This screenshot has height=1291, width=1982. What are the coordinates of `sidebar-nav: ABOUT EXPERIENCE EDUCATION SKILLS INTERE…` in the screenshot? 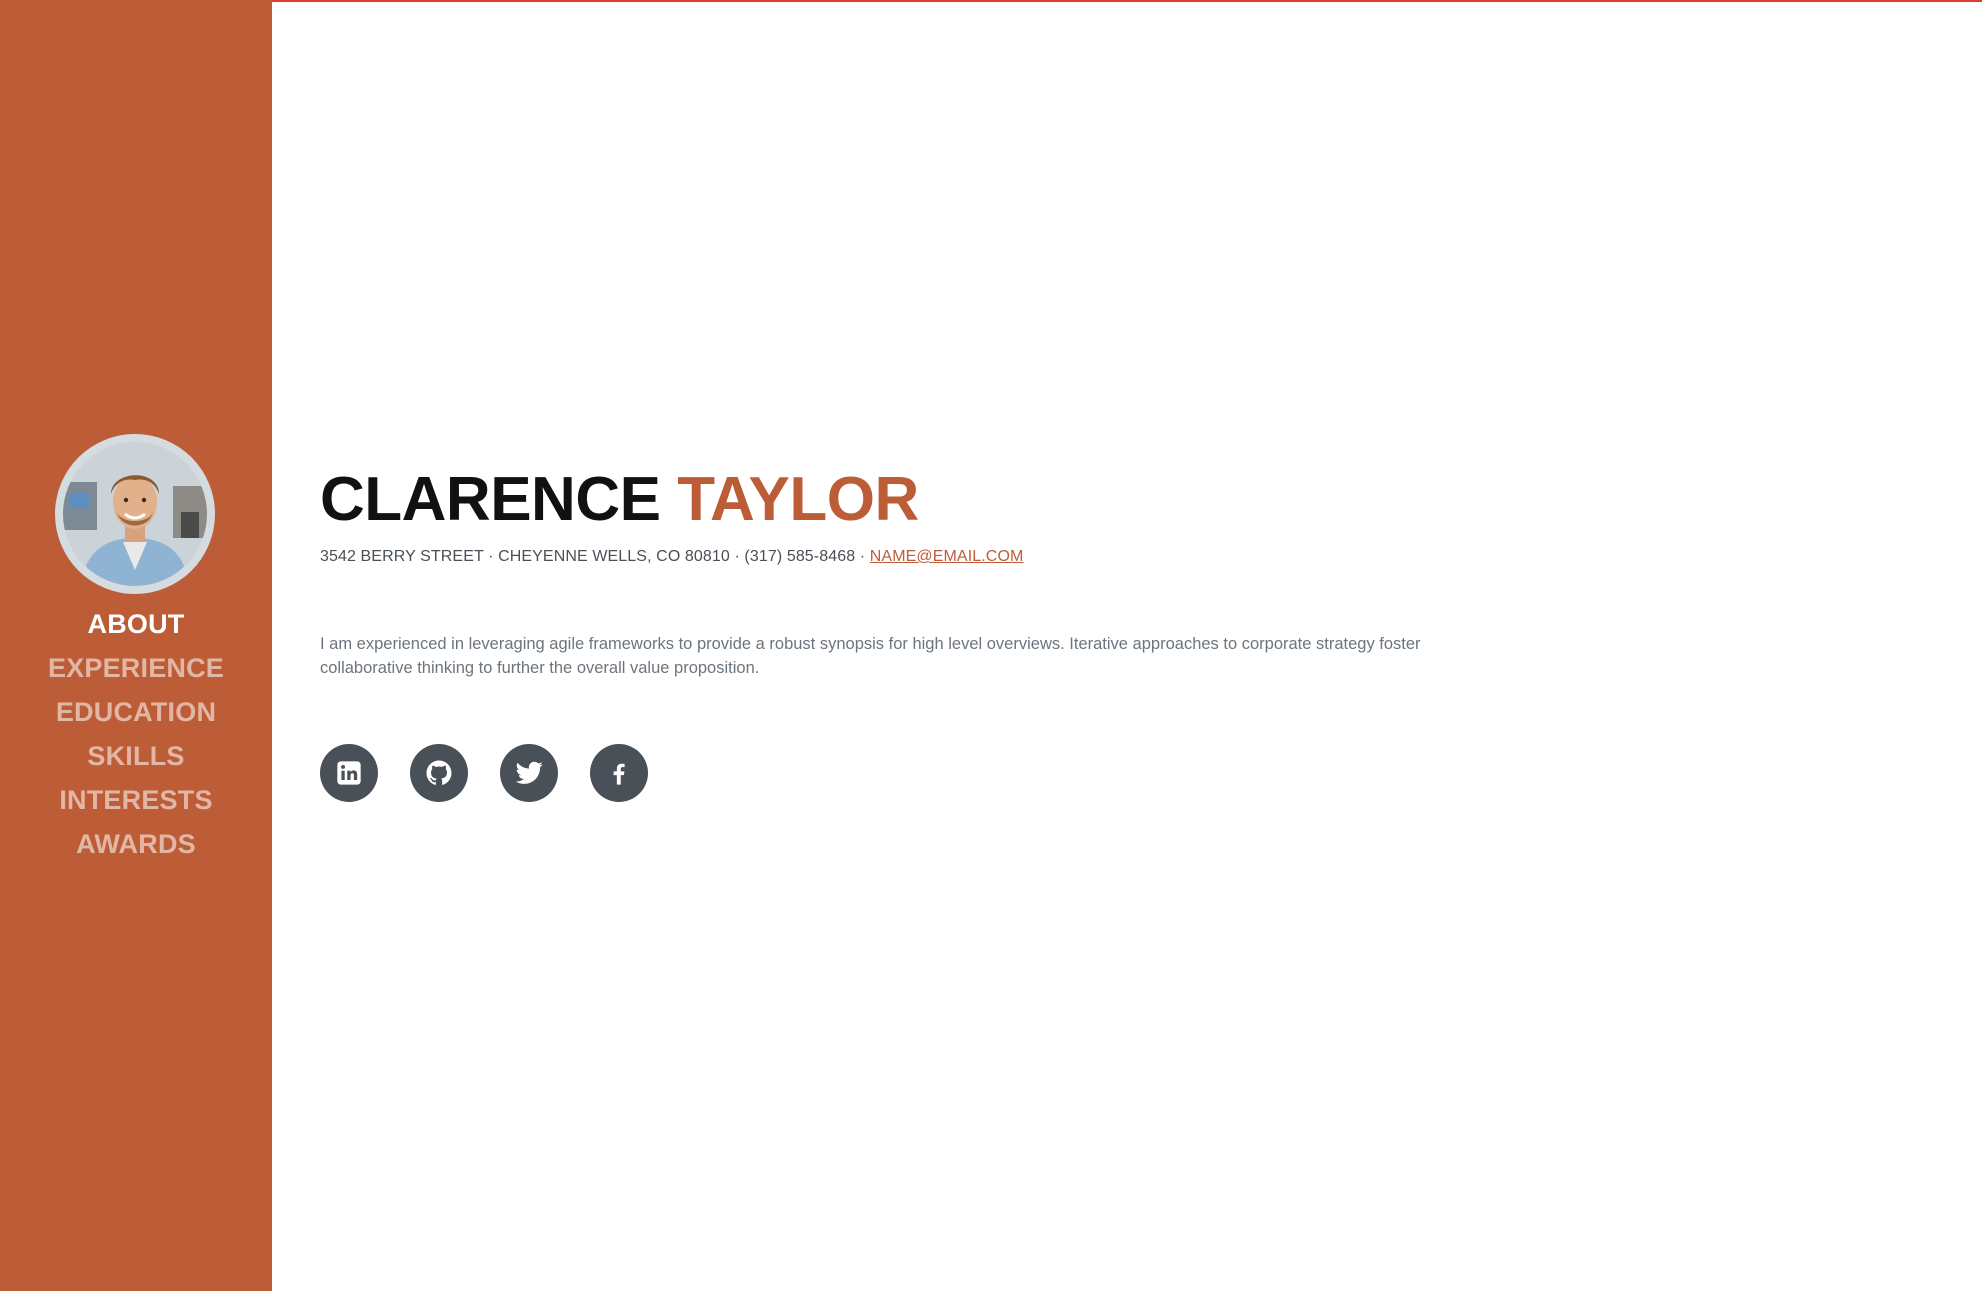 It's located at (136, 734).